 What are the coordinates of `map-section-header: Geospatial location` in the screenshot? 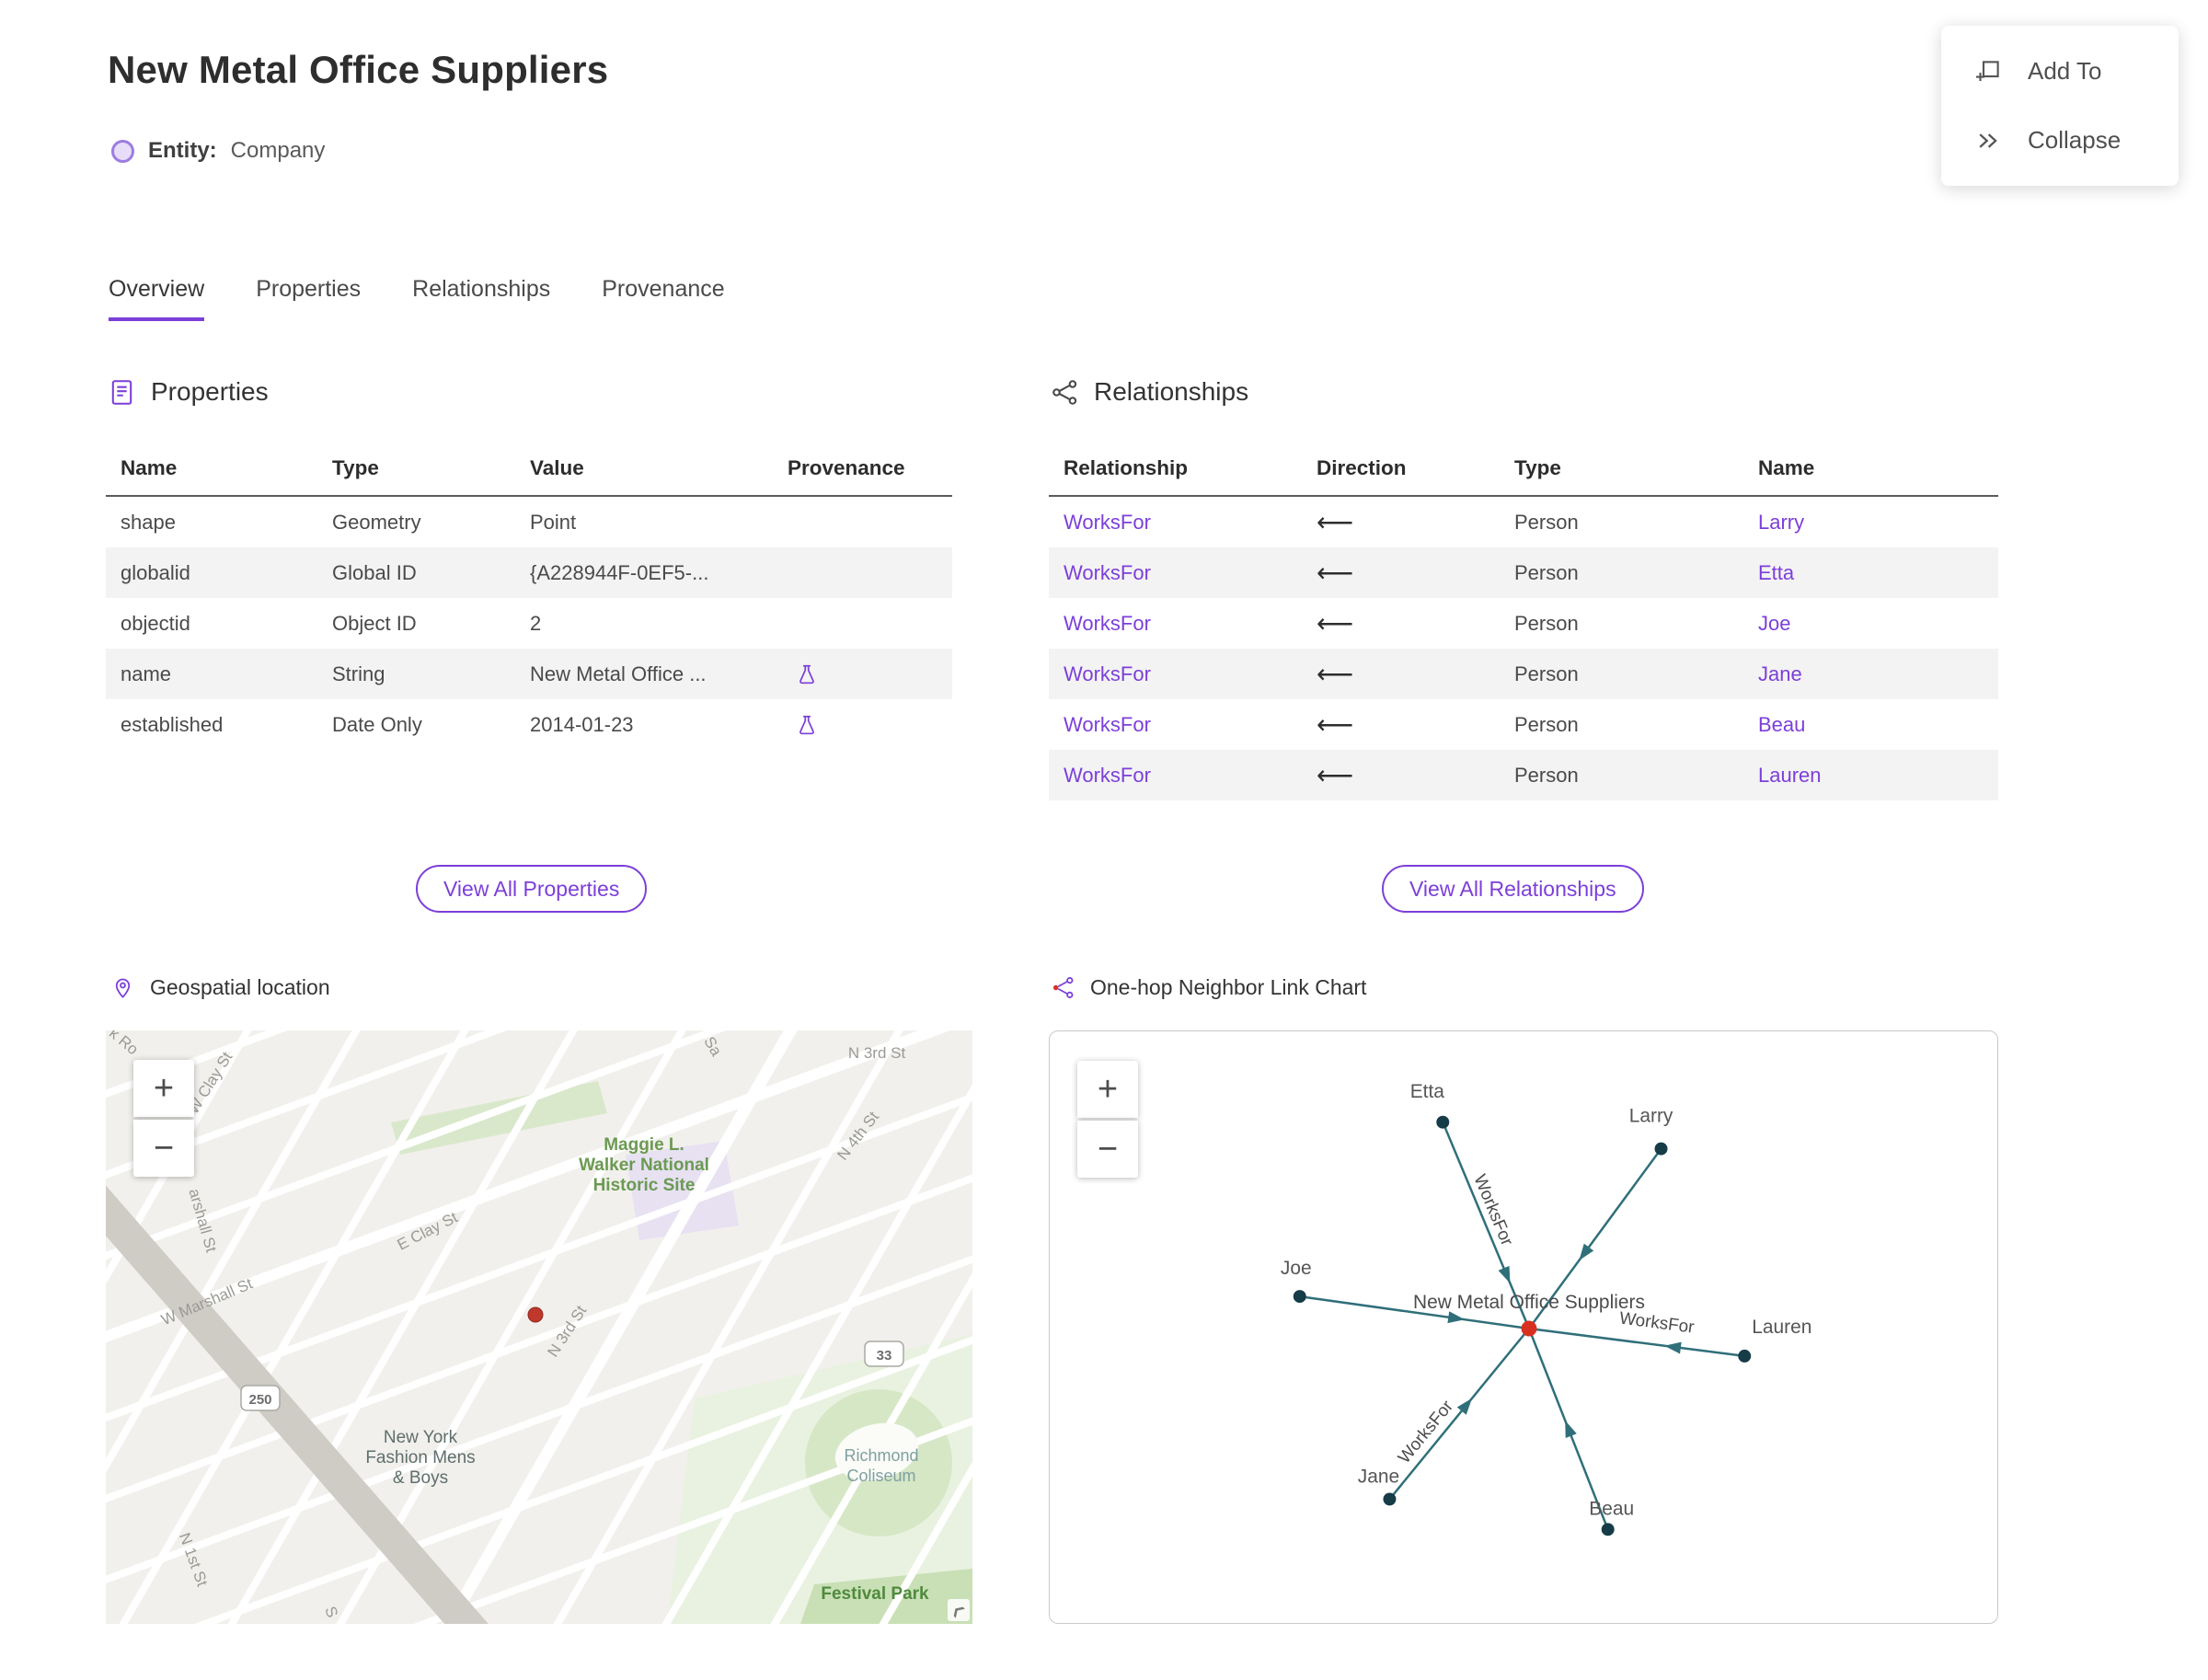 It's located at (220, 987).